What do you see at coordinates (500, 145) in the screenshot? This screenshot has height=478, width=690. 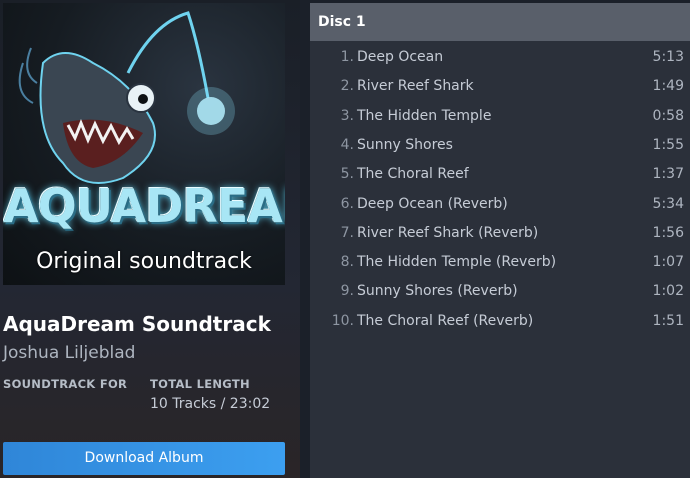 I see `track-row: 4. Sunny Shores 1:55` at bounding box center [500, 145].